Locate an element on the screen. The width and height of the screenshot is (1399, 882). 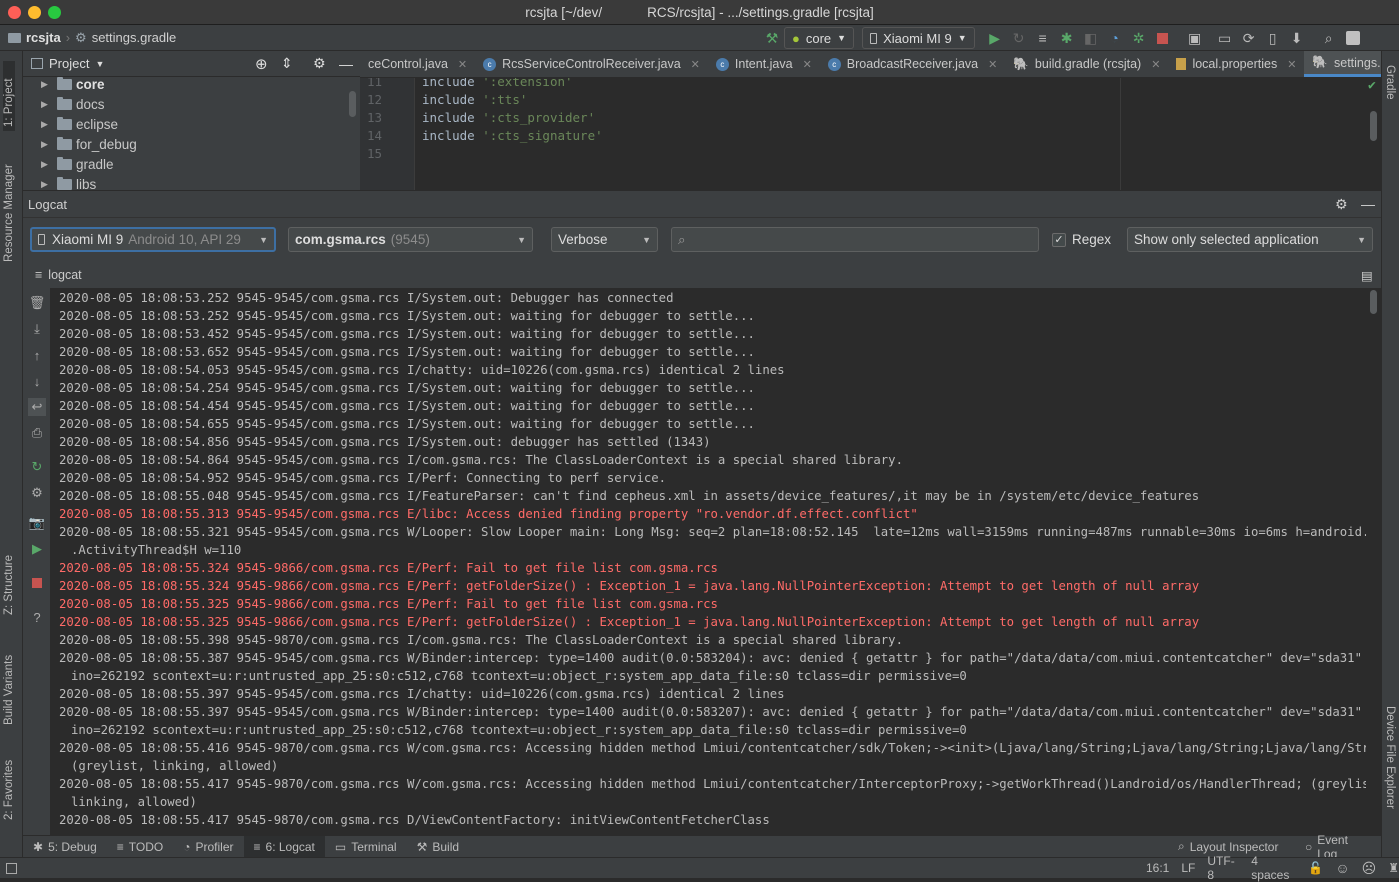
debug-icon: ✱ is located at coordinates (1067, 38).